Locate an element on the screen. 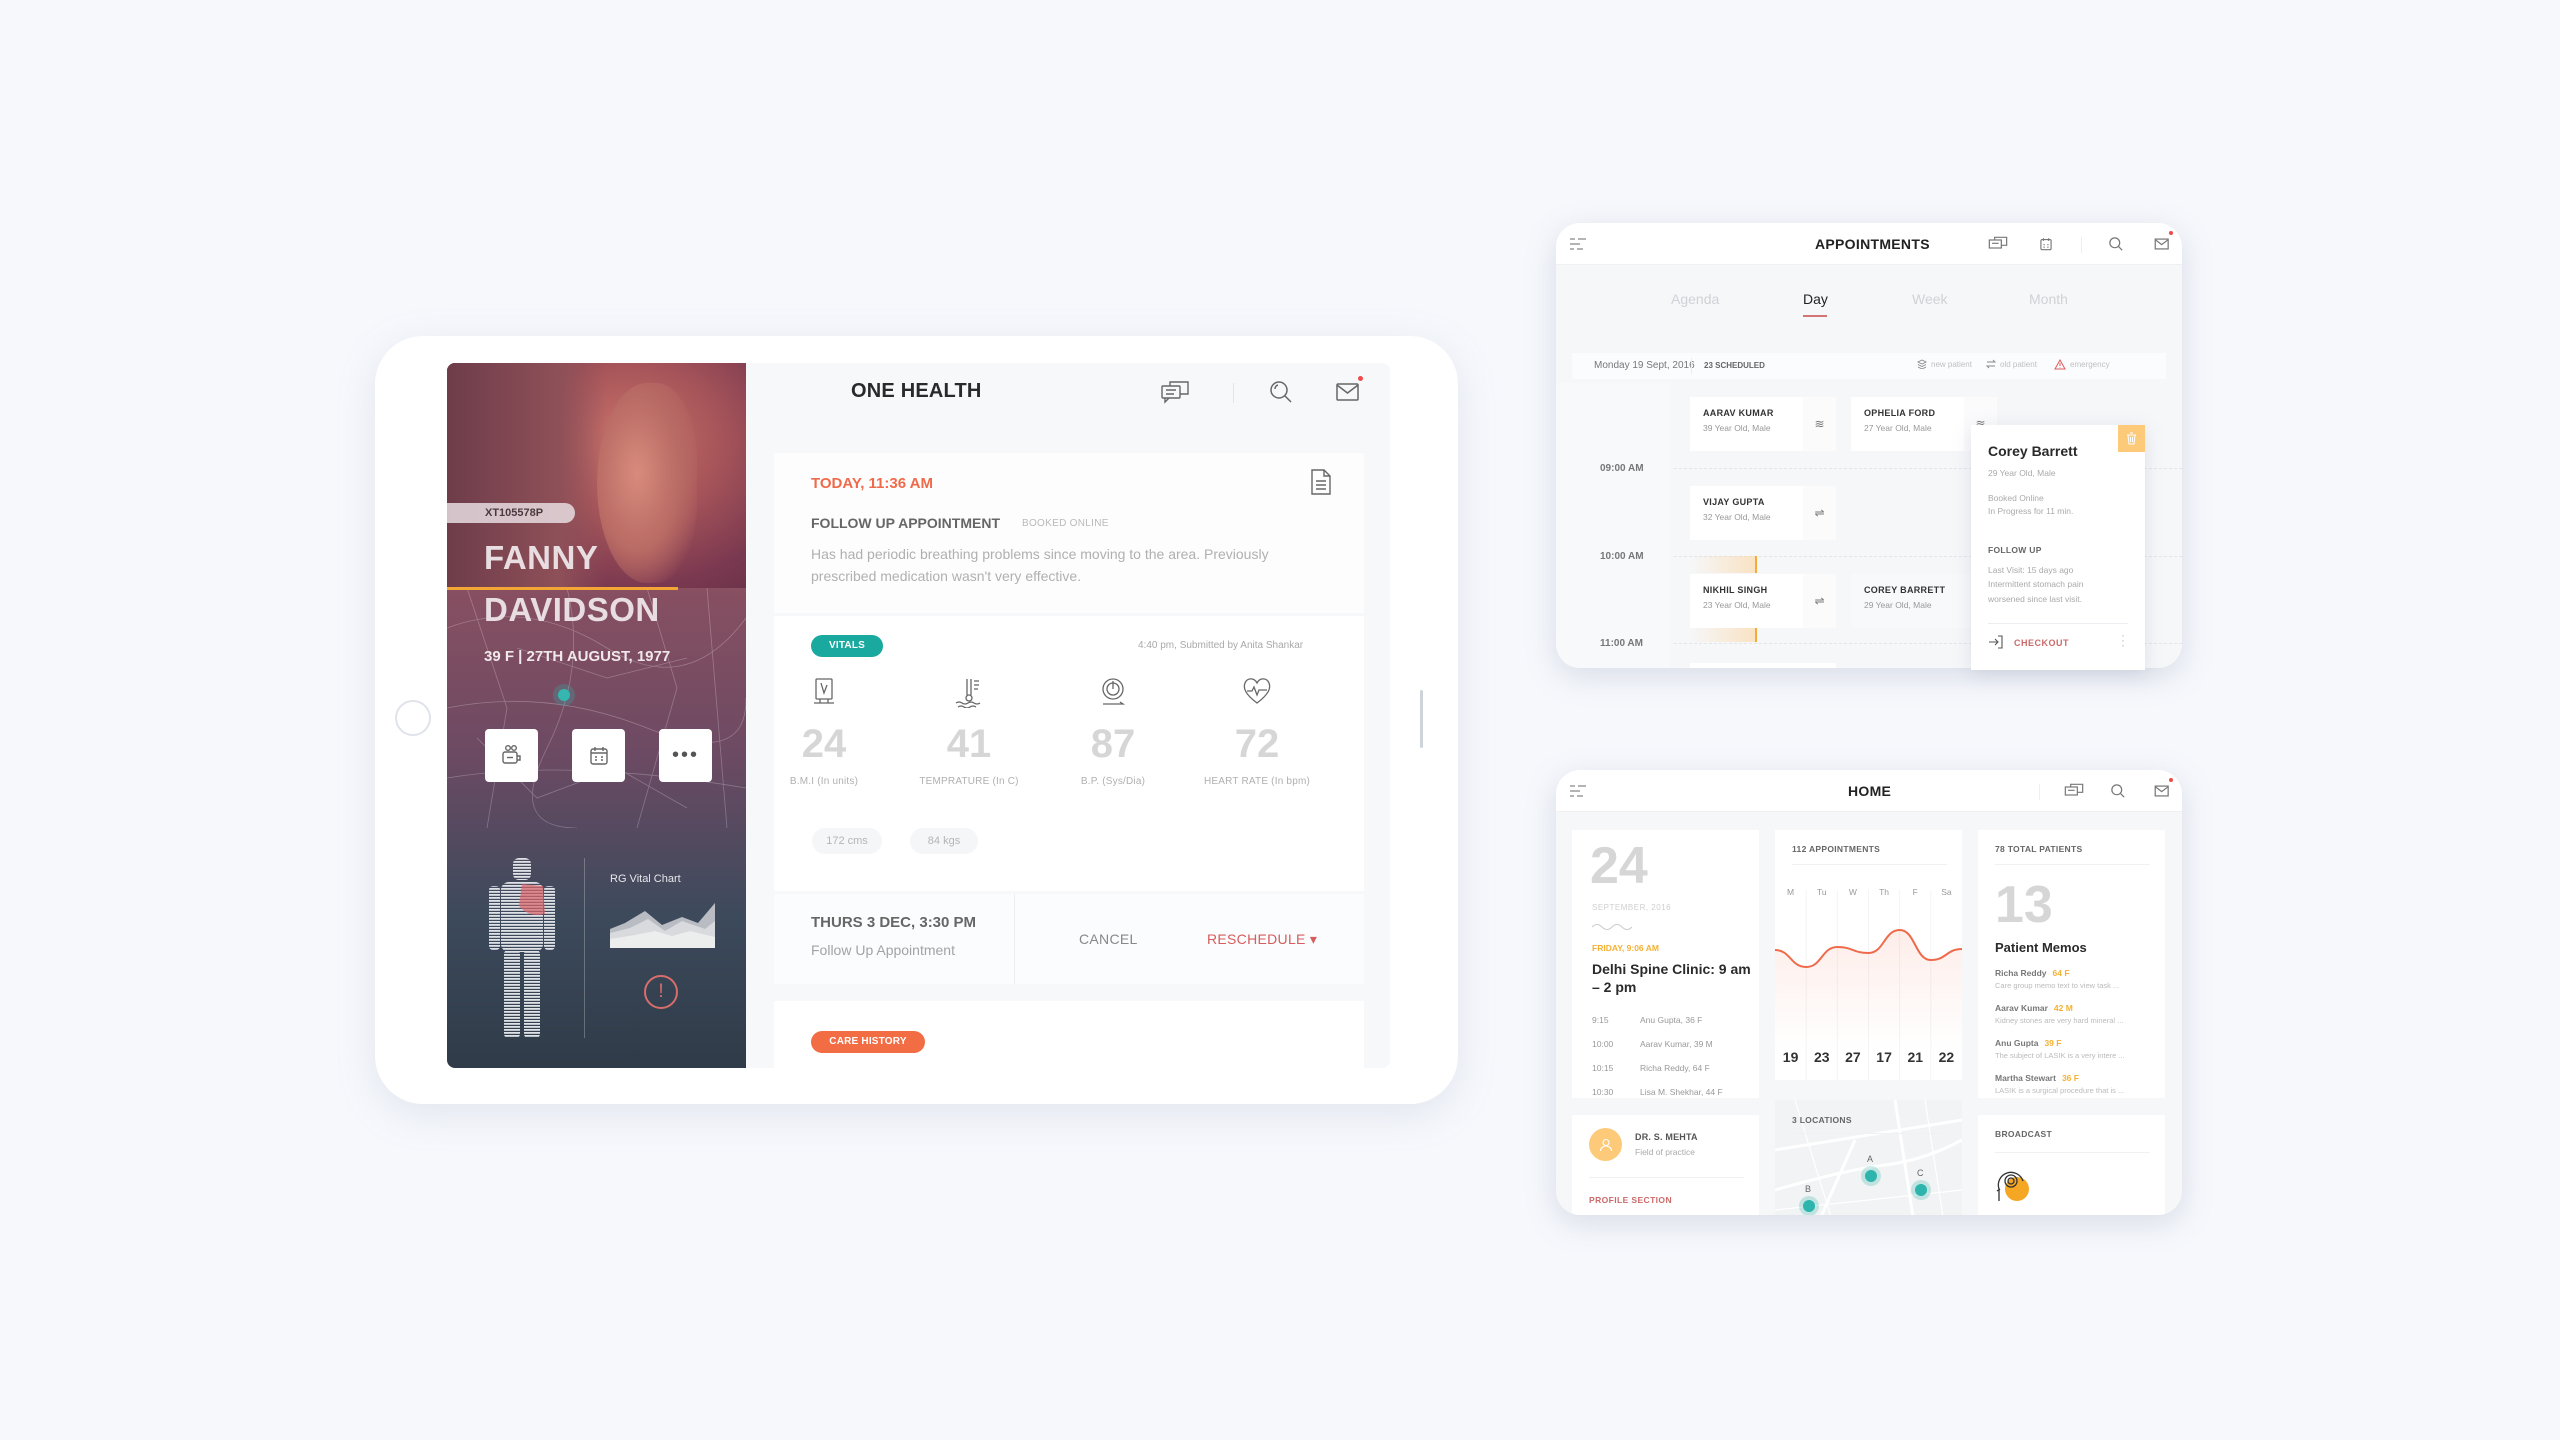 This screenshot has height=1440, width=2560. appointment-card-aarav-kumar: AARAV KUMAR 39 Year Old, Male ≋ is located at coordinates (1763, 424).